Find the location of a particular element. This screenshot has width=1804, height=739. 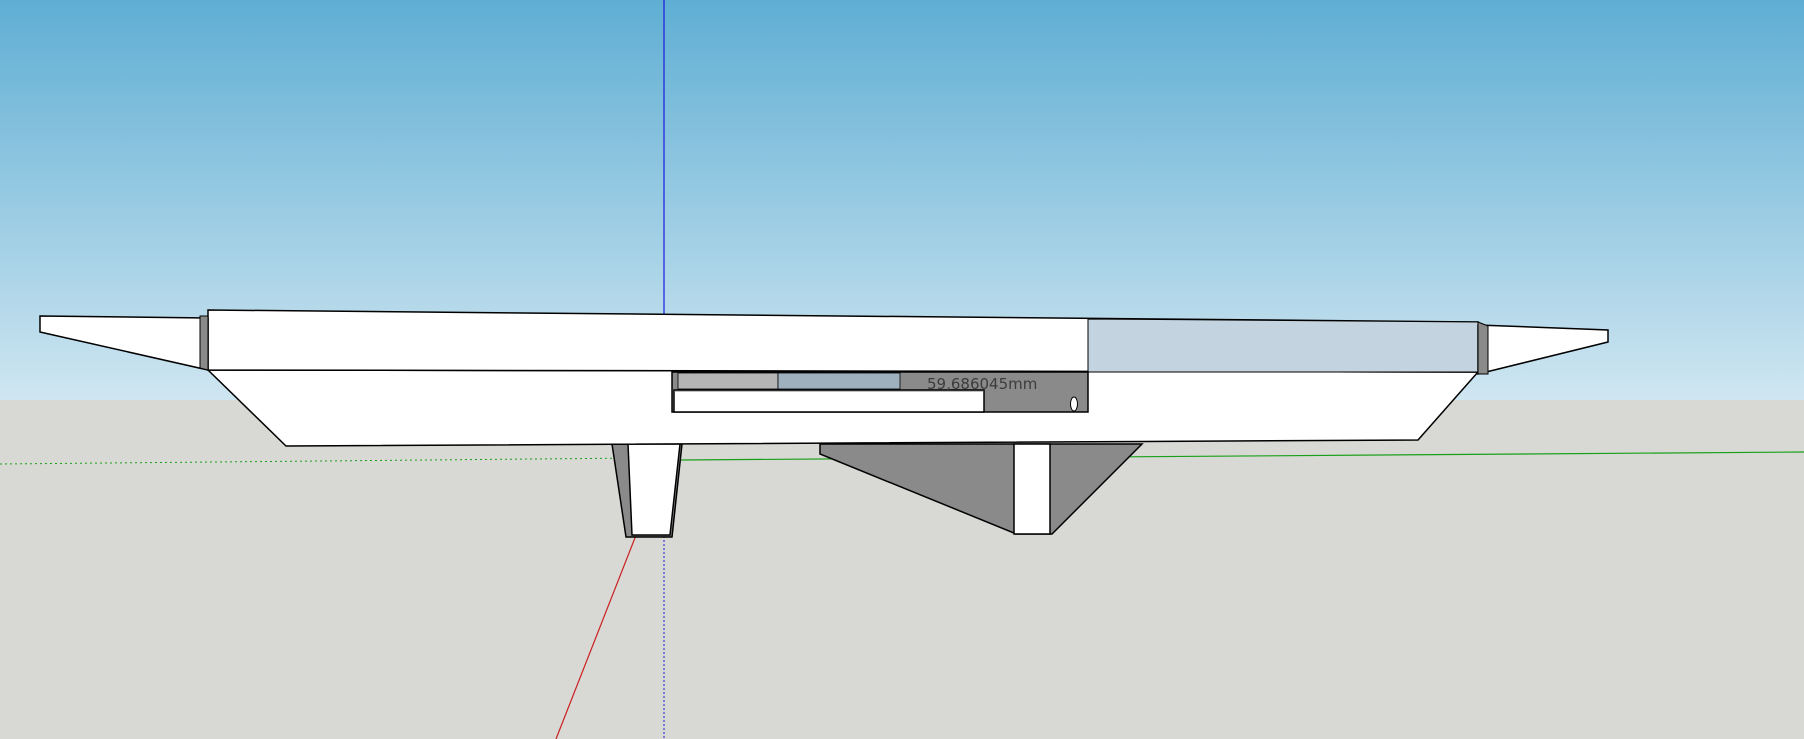

slot-cutout is located at coordinates (880, 392).